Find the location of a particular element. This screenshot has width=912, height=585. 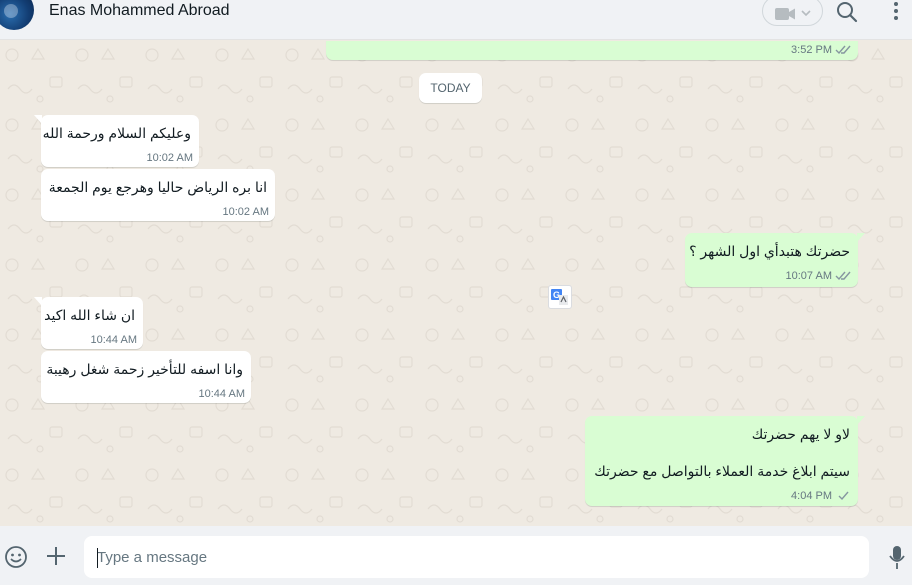

message-text: وانا اسفه للتأخير زحمة شغل رهيبة is located at coordinates (144, 369).